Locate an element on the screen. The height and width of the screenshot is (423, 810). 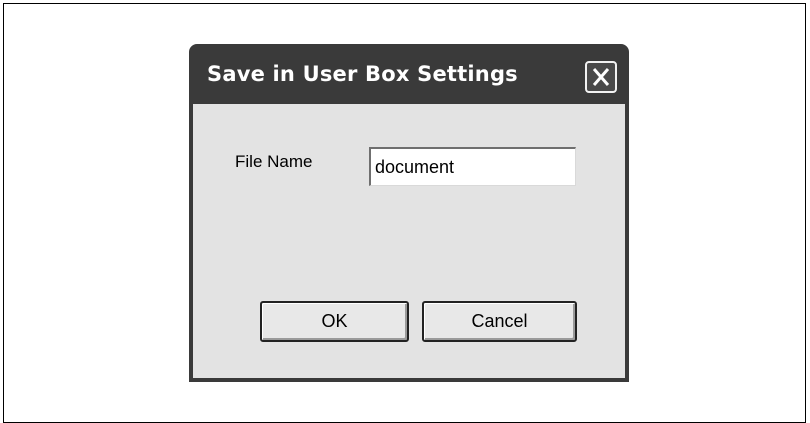
cancel-button: Cancel is located at coordinates (499, 321).